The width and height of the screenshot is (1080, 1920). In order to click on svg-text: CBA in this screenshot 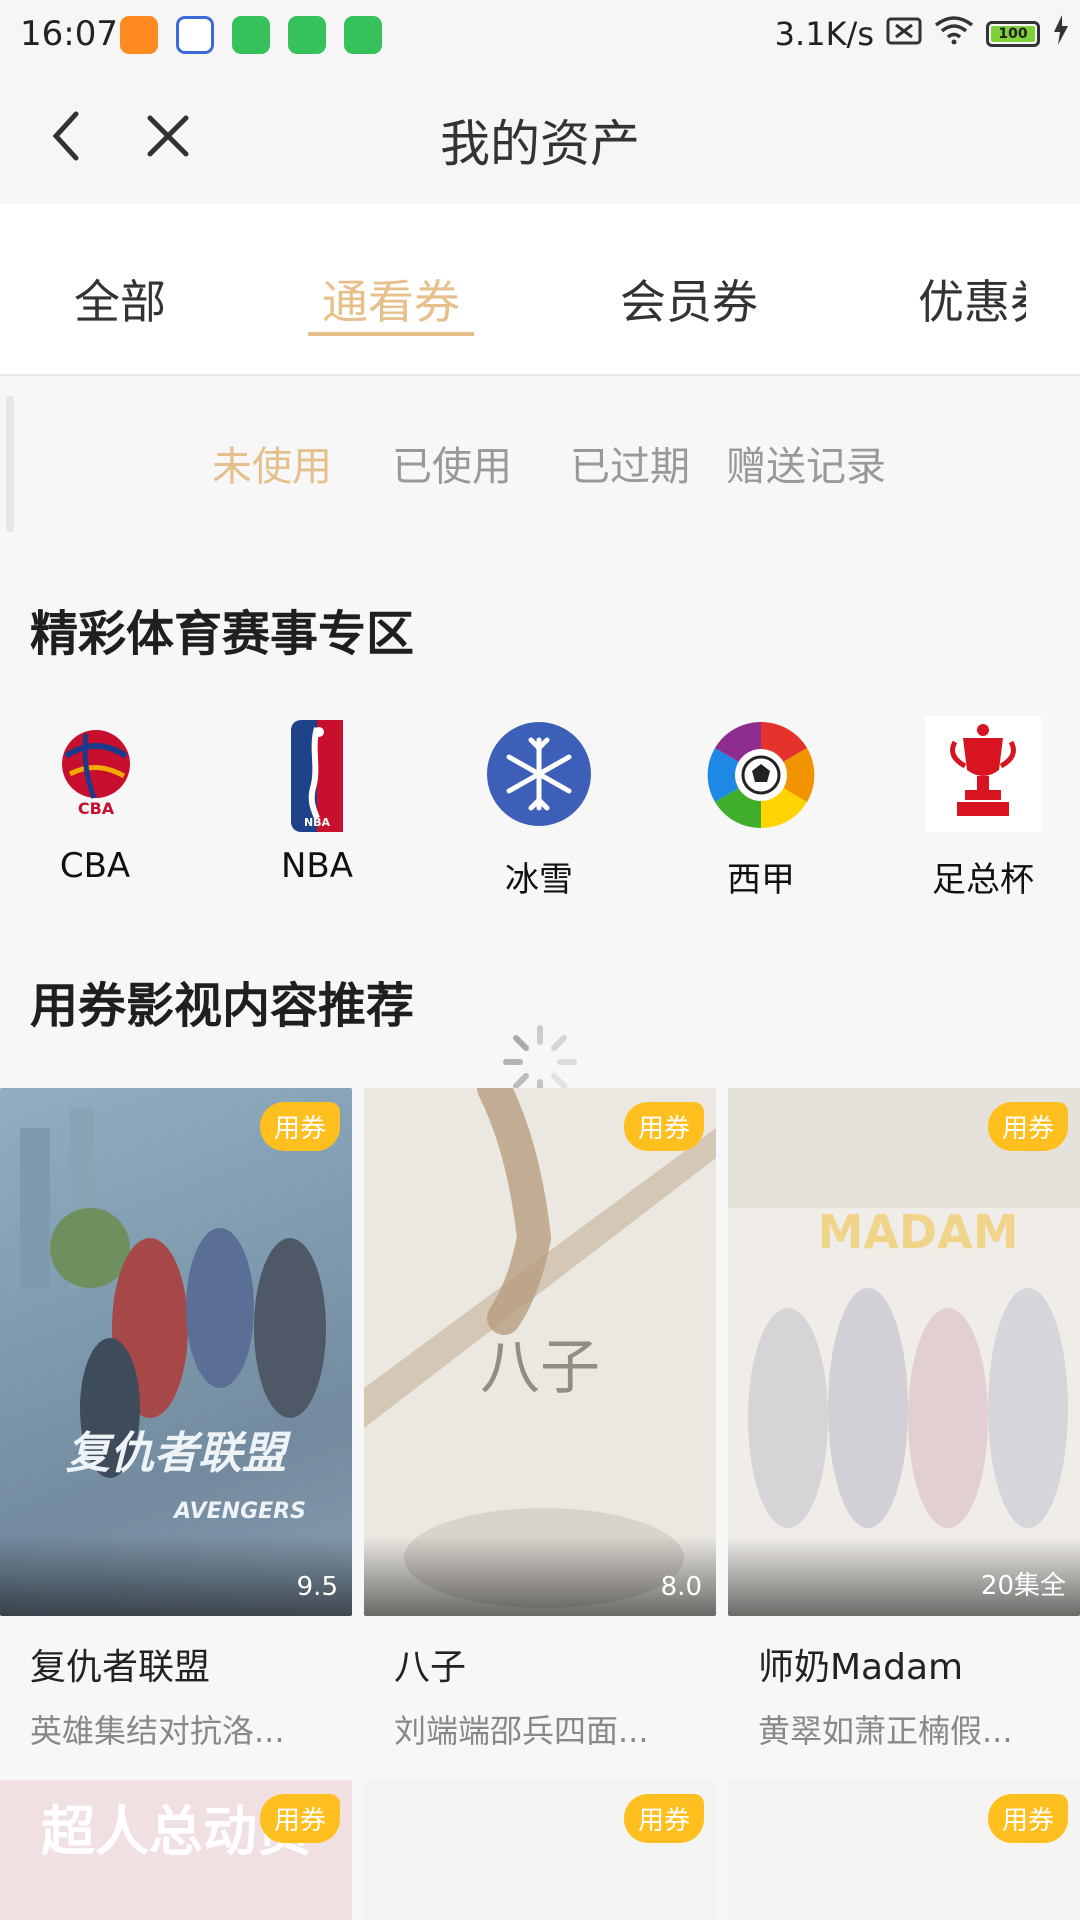, I will do `click(96, 807)`.